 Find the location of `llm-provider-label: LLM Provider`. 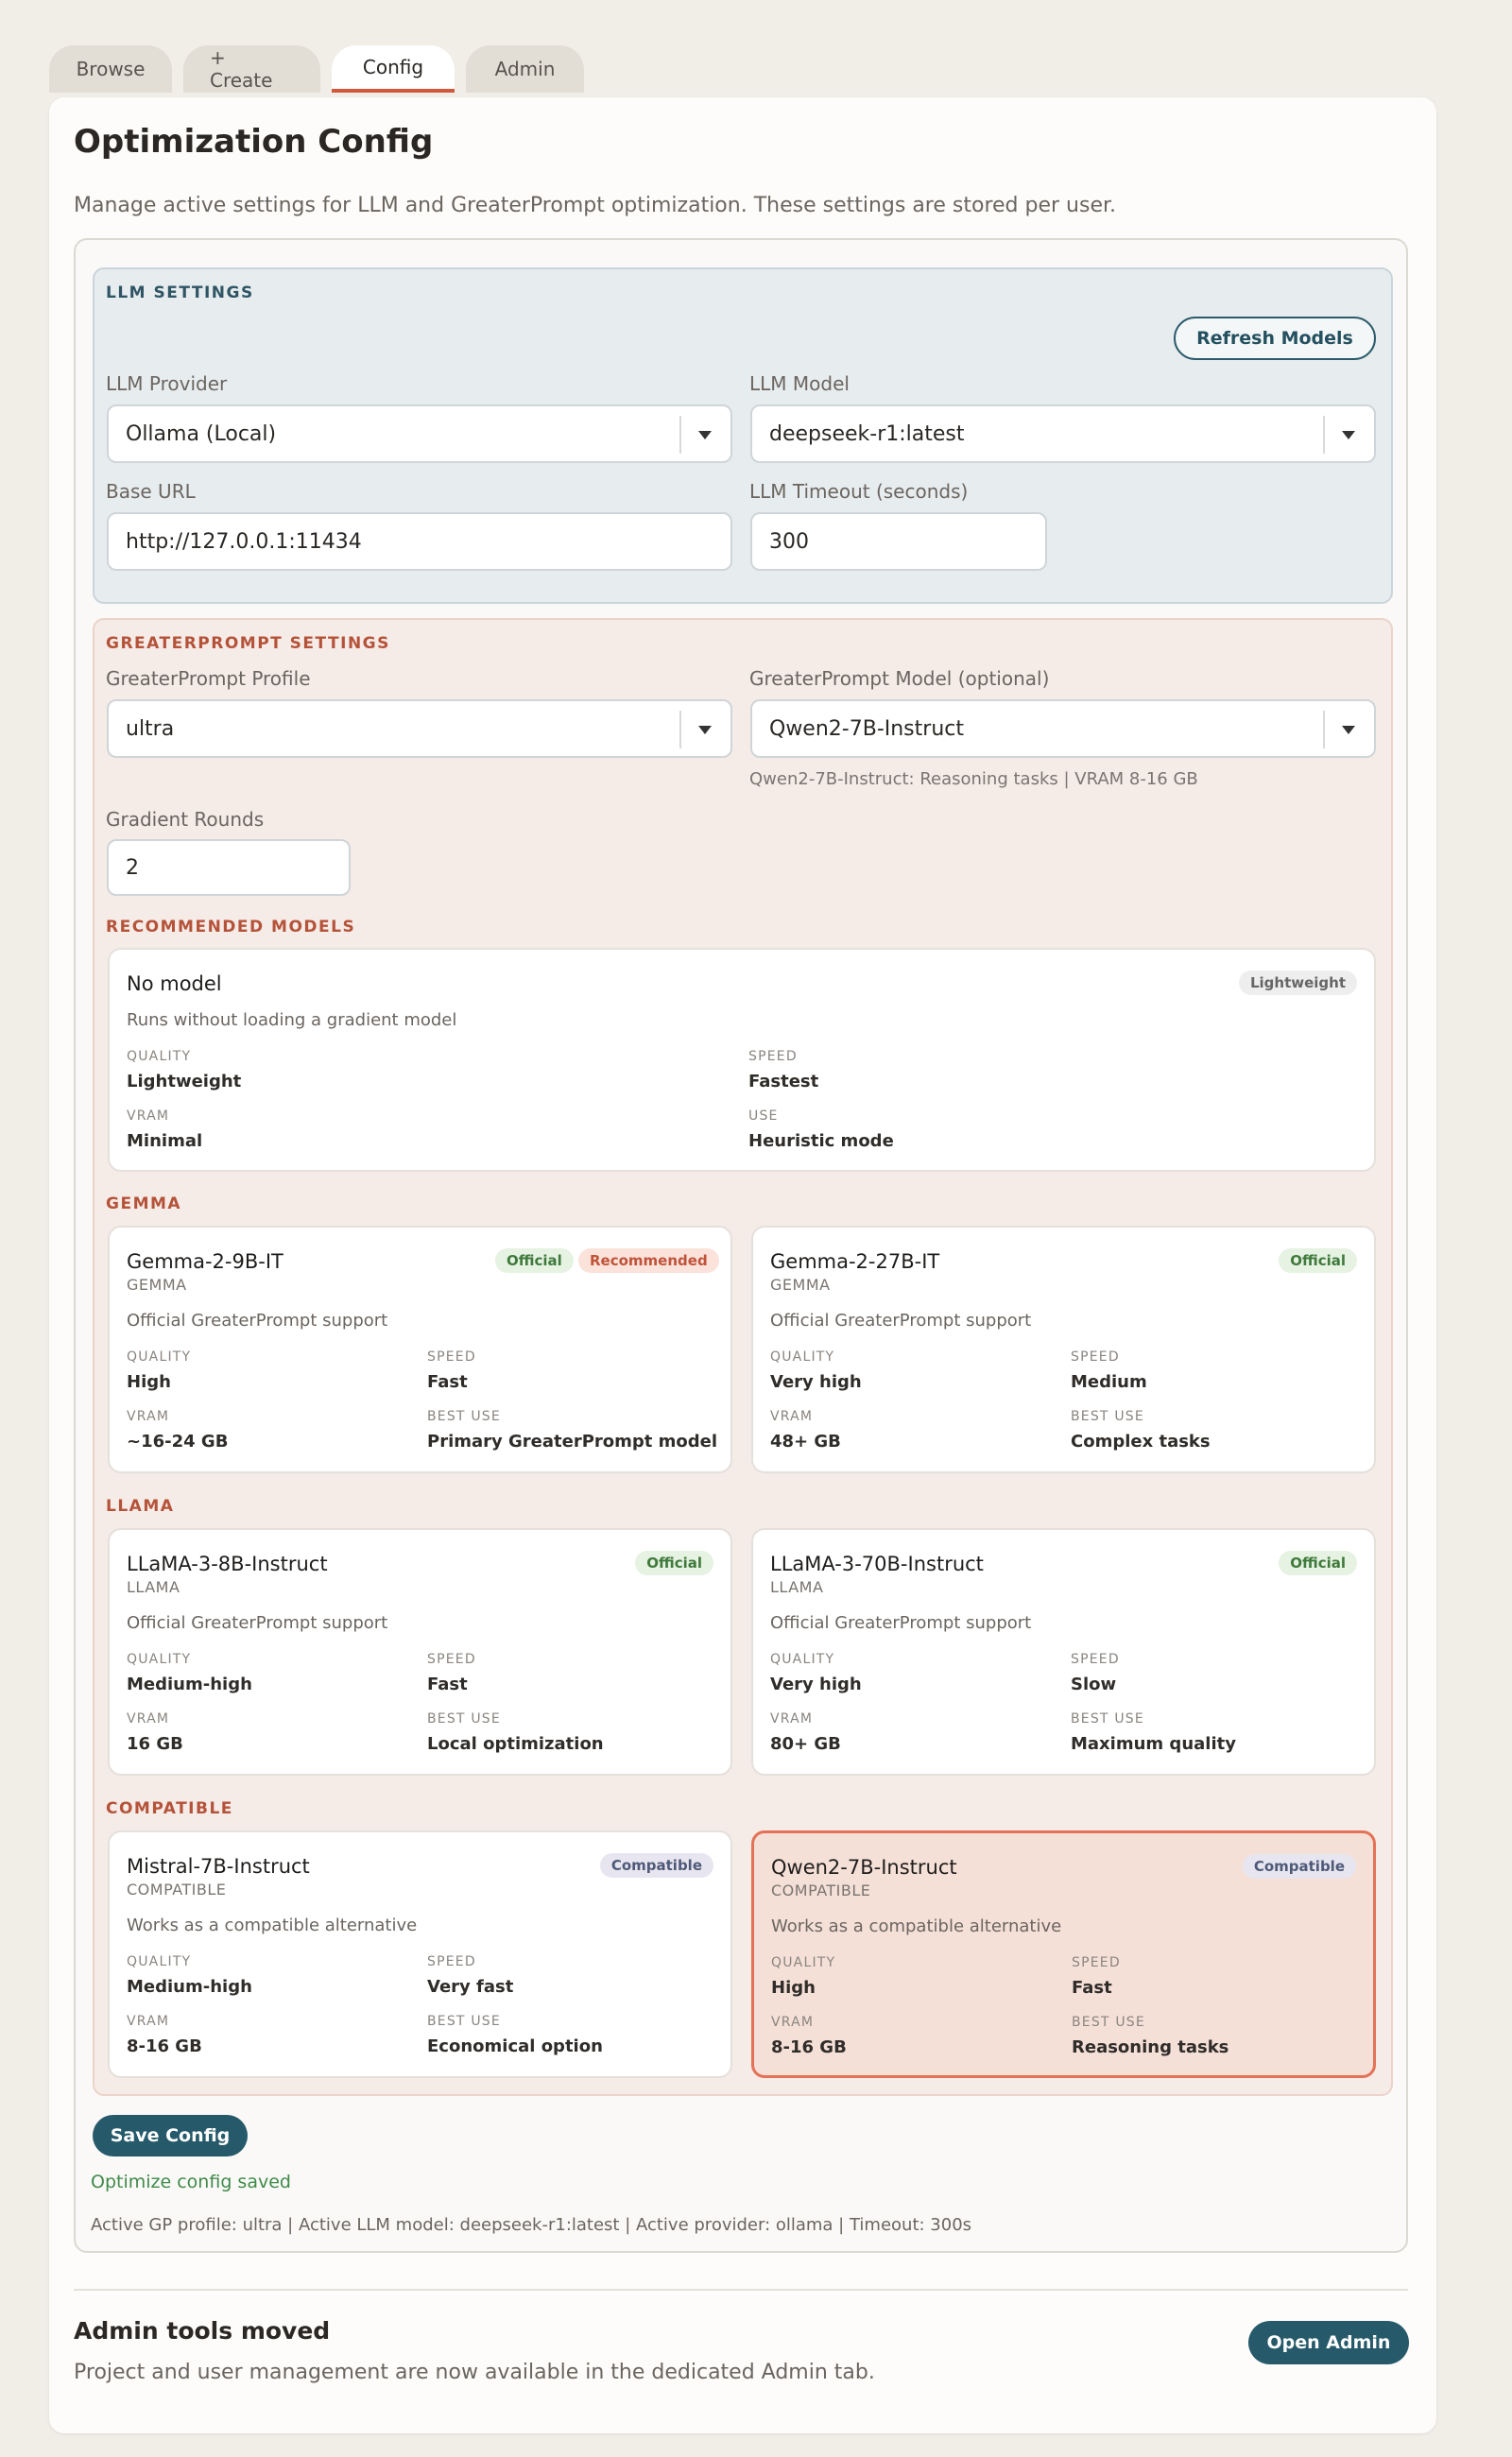

llm-provider-label: LLM Provider is located at coordinates (167, 383).